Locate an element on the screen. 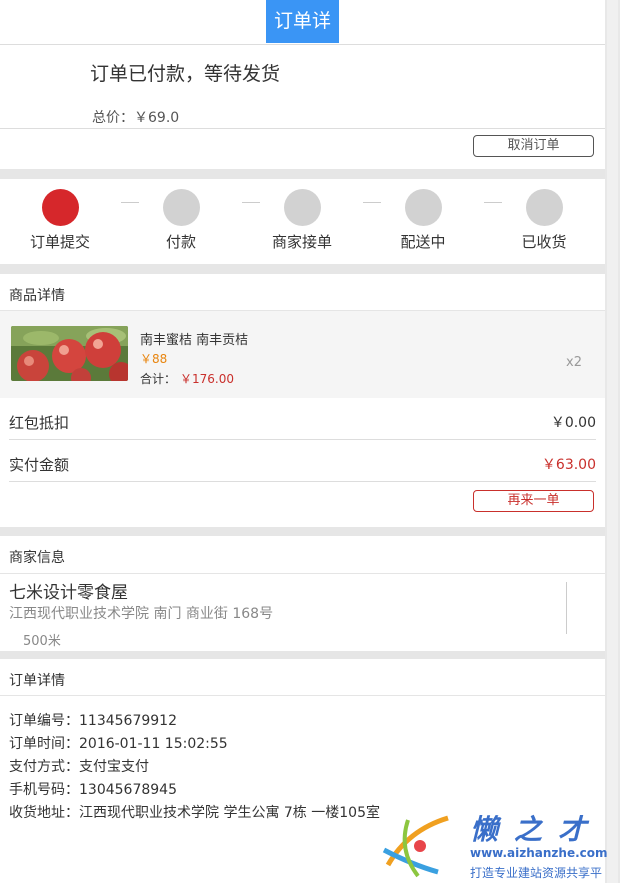  delivery-address-line: 收货地址：江西现代职业技术学院 学生公寓 7栋 一楼105室 is located at coordinates (194, 812).